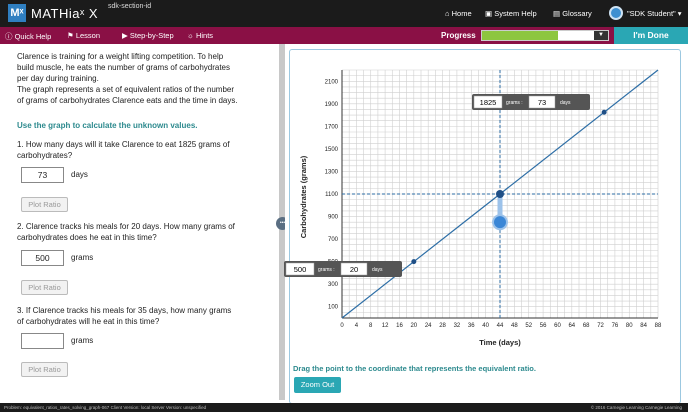 This screenshot has height=412, width=688. Describe the element at coordinates (200, 35) in the screenshot. I see `hints-button: ☼ Hints` at that location.